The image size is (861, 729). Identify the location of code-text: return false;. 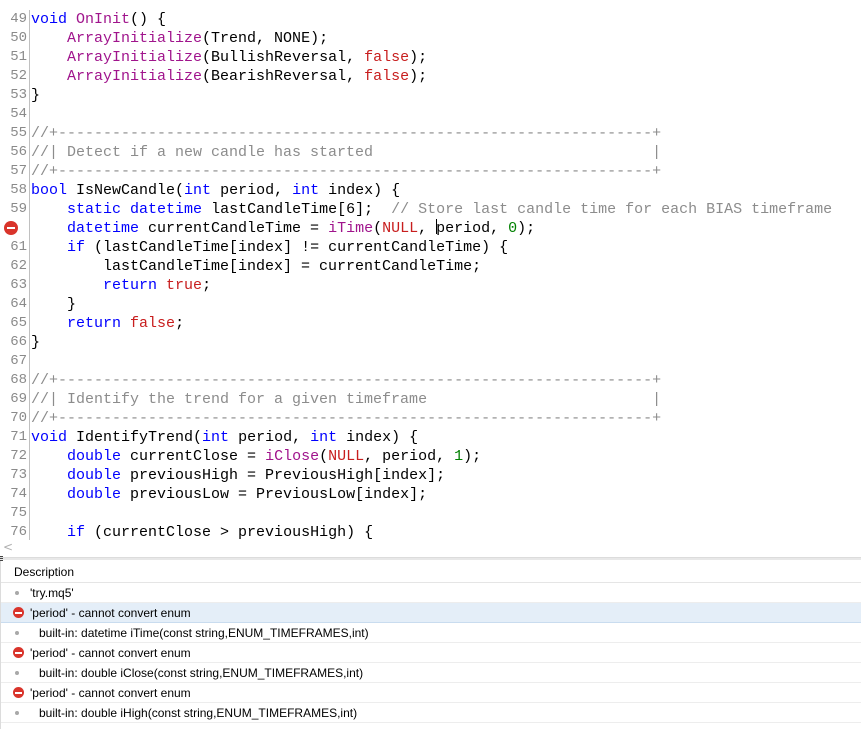
(107, 323).